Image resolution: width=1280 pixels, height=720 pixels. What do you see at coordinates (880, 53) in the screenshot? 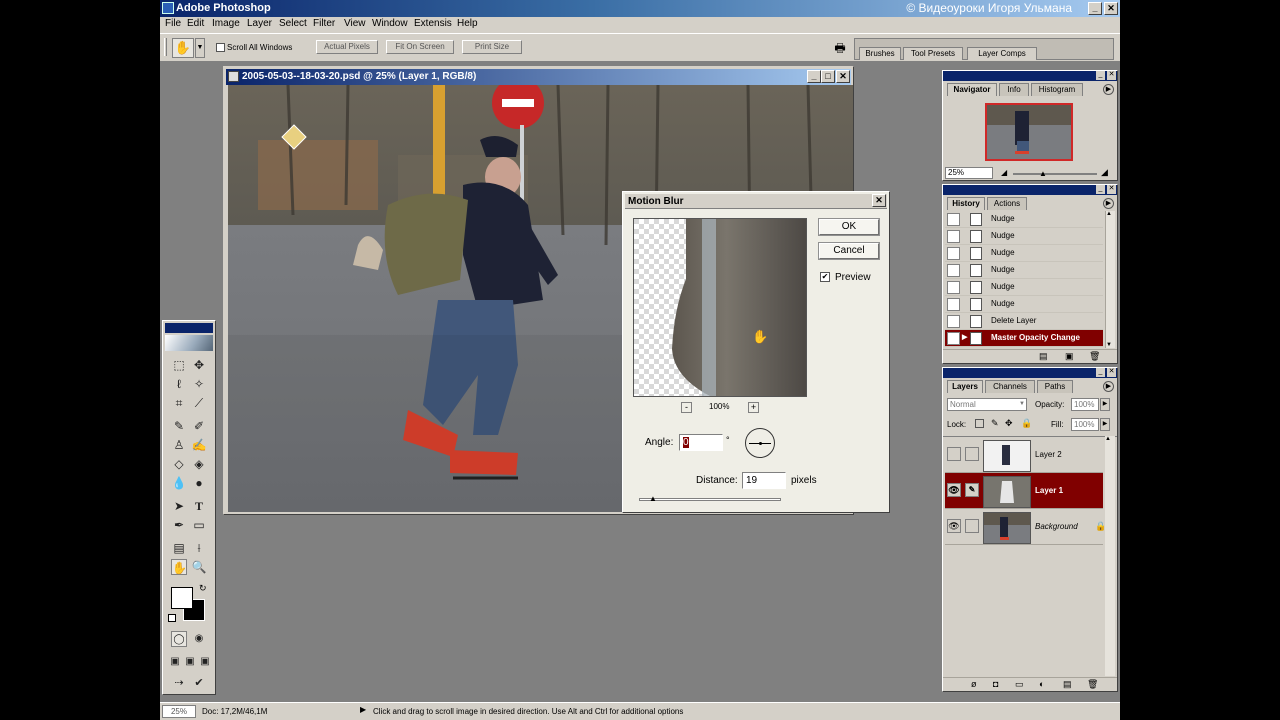
I see `tab-brushes: Brushes` at bounding box center [880, 53].